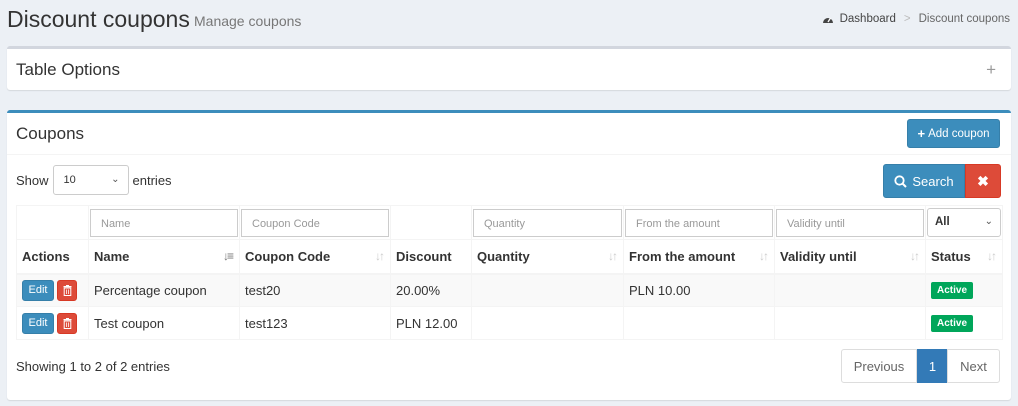 The width and height of the screenshot is (1018, 406). I want to click on table-info: Showing 1 to 2 of 2 entries, so click(93, 366).